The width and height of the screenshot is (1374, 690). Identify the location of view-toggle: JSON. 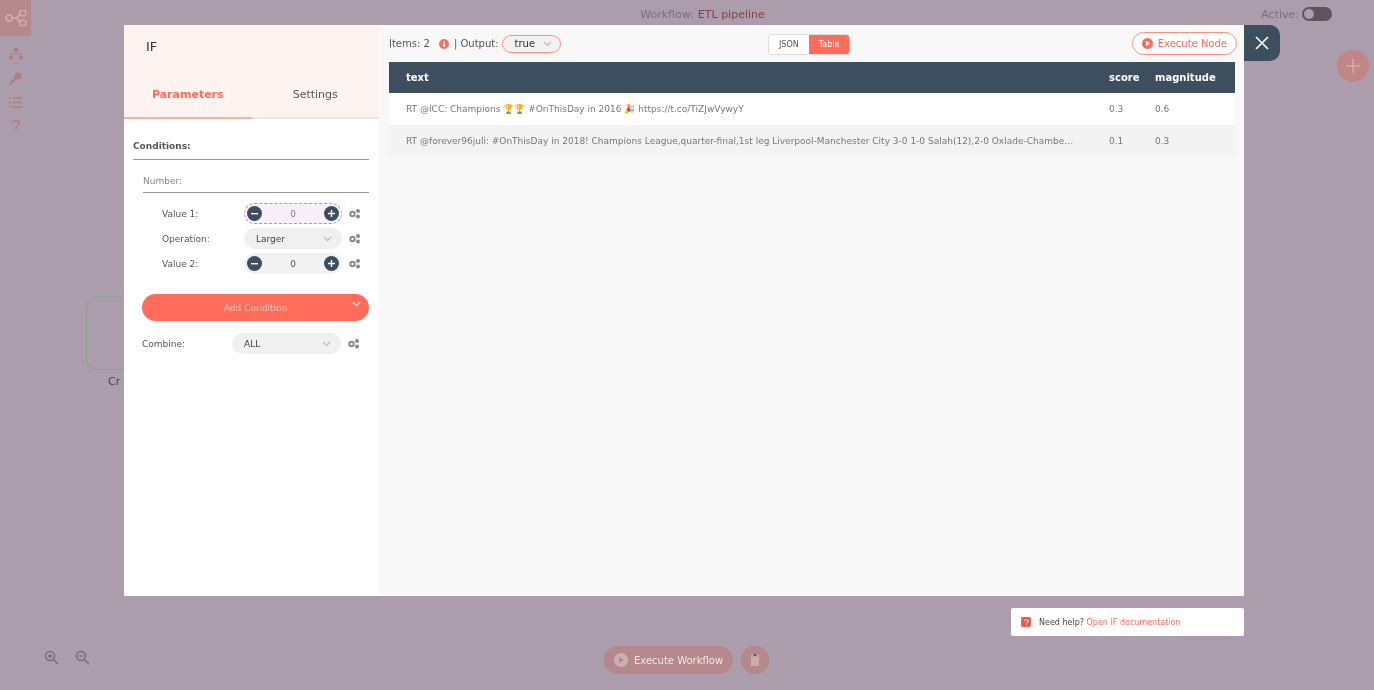
(789, 44).